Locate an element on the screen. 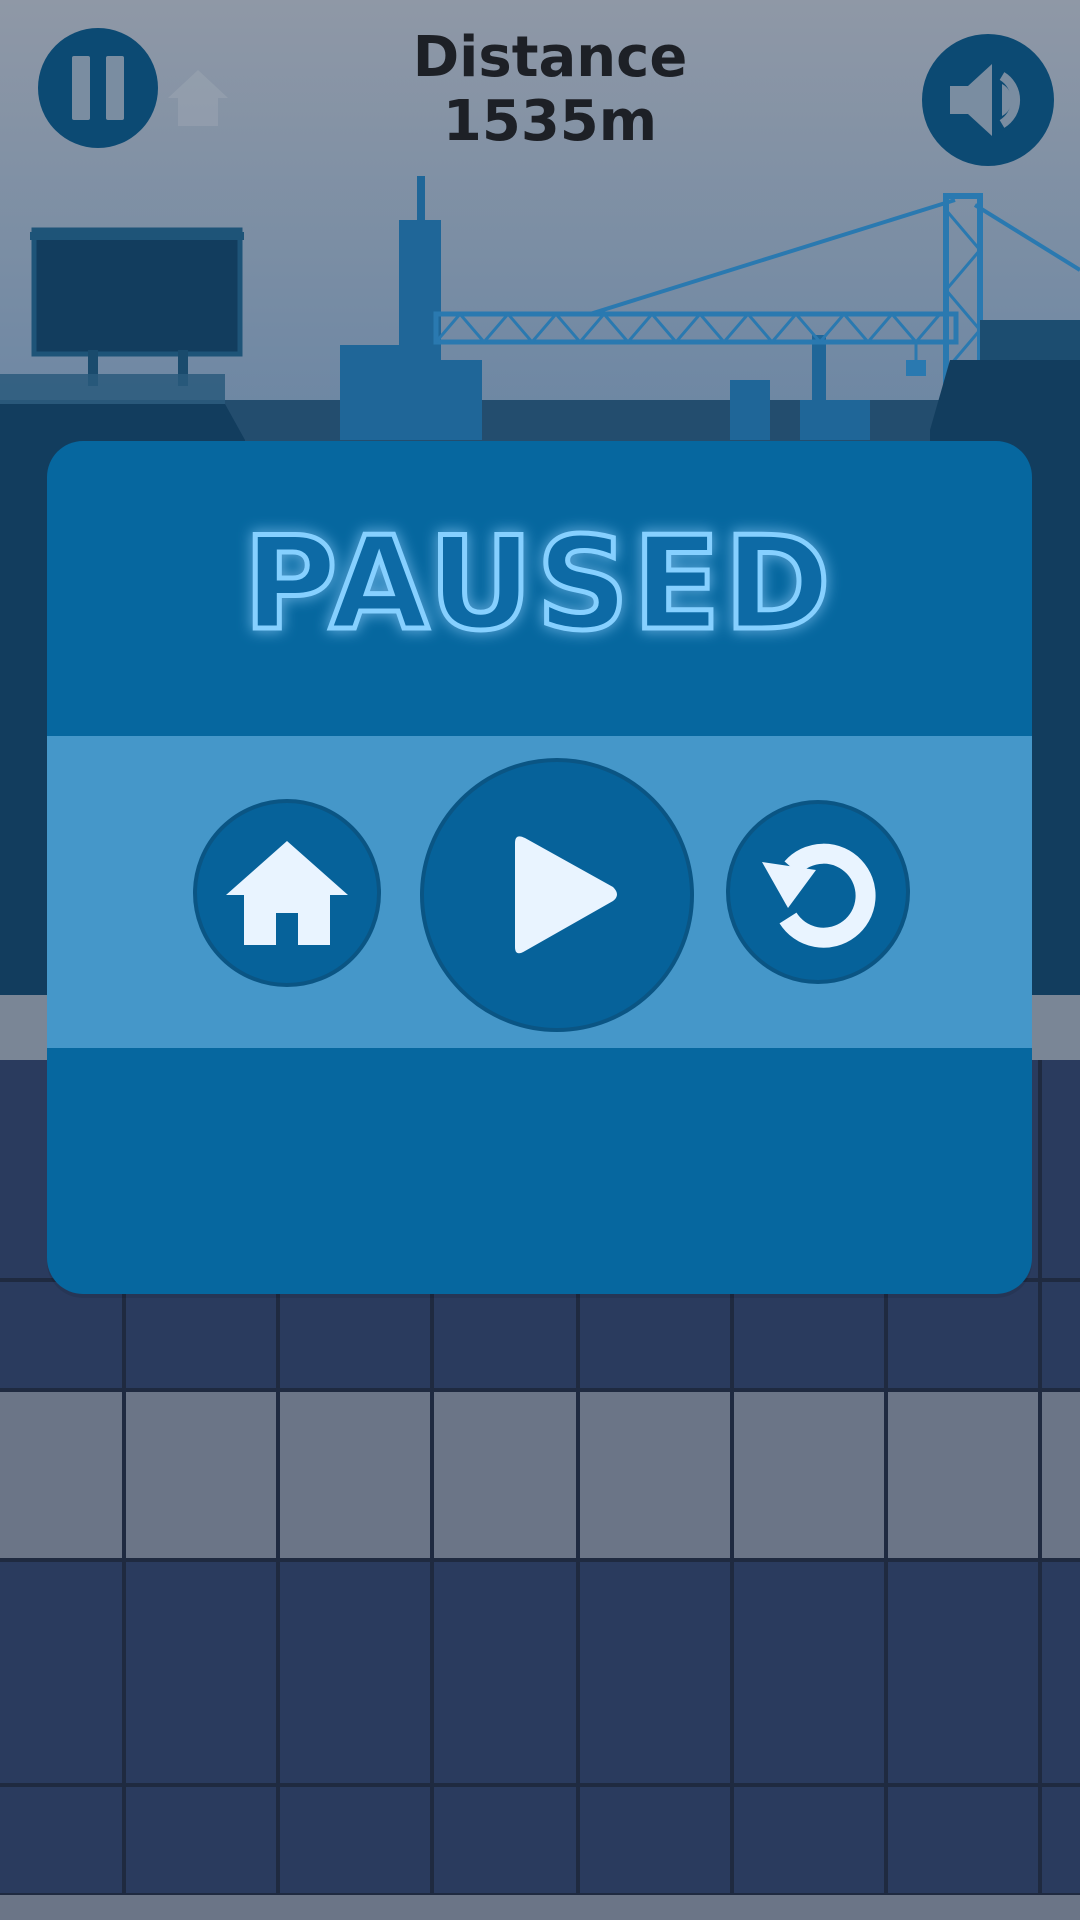 The image size is (1080, 1920). resume-button is located at coordinates (557, 895).